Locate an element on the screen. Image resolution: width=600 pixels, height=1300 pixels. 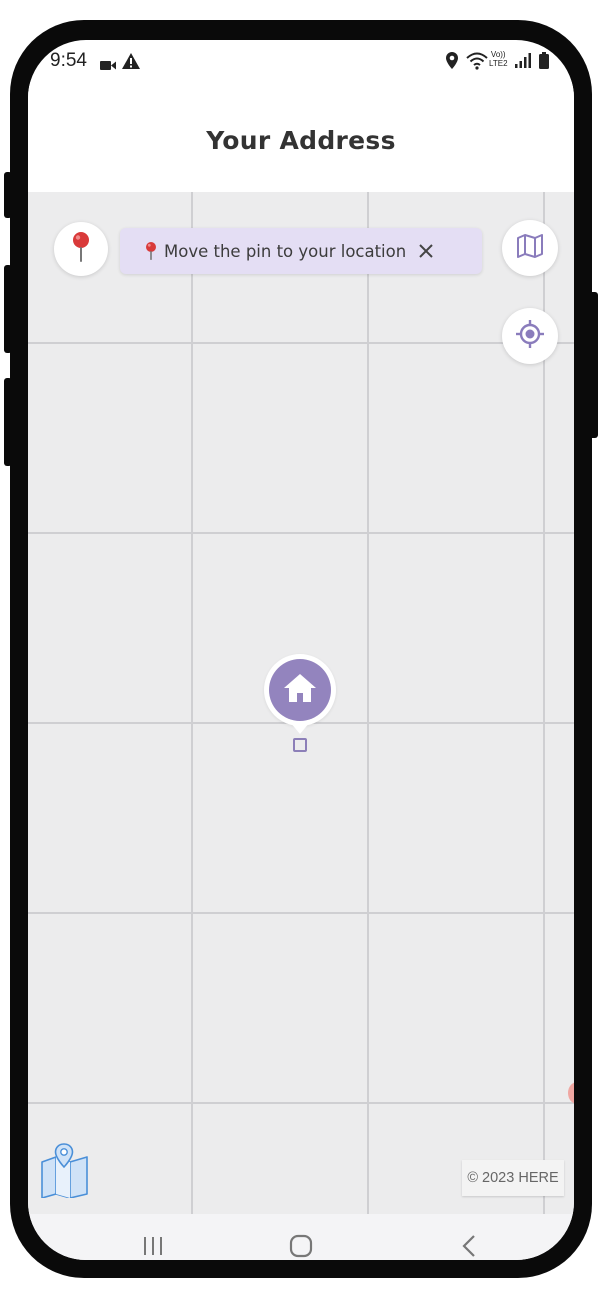
home-location-marker is located at coordinates (300, 690).